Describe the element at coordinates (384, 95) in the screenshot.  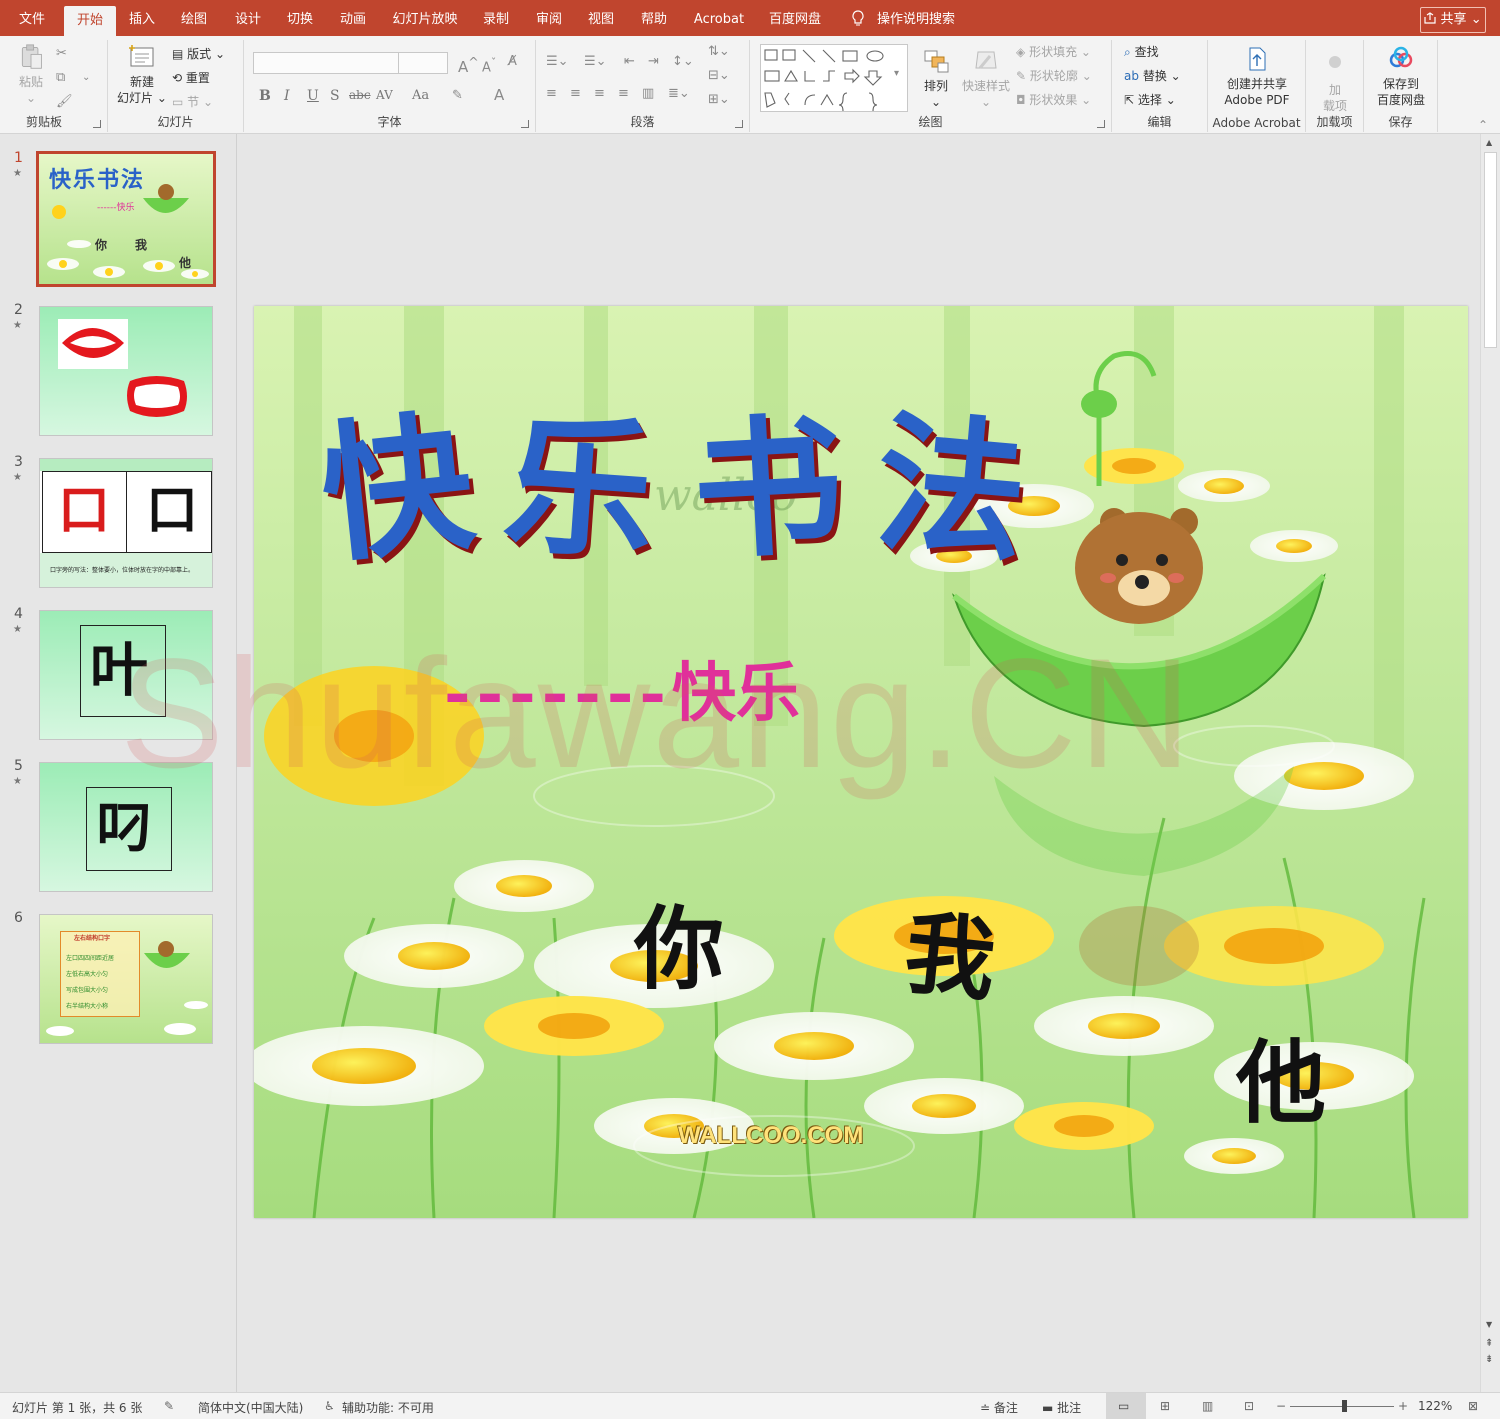
I see `char-spacing-button: AV` at that location.